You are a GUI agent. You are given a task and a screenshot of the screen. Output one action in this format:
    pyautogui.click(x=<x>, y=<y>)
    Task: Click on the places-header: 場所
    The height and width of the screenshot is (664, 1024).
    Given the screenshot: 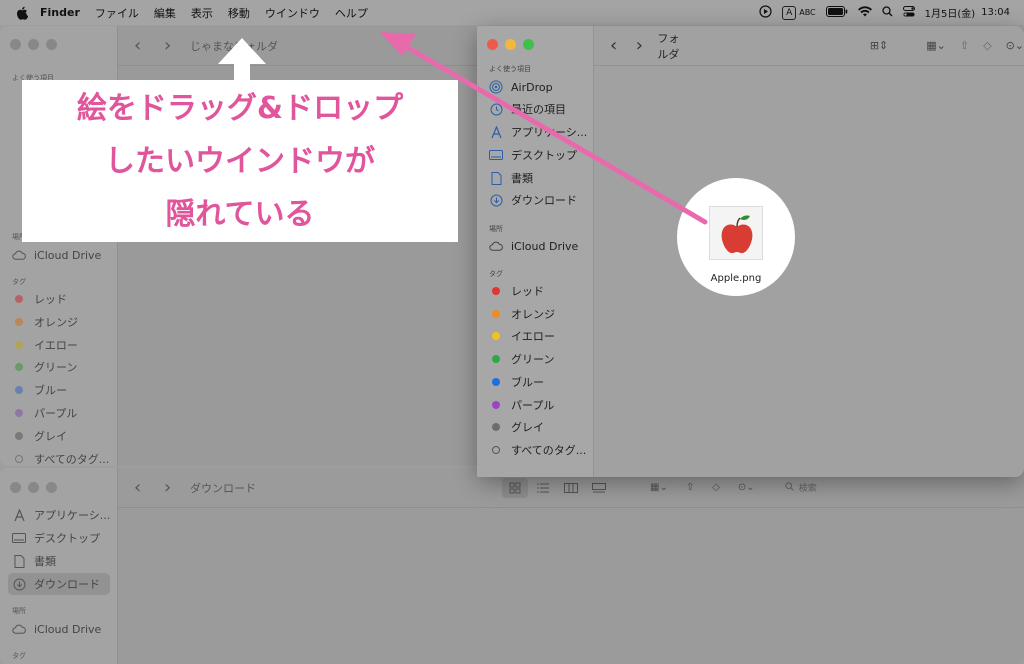 What is the action you would take?
    pyautogui.click(x=496, y=229)
    